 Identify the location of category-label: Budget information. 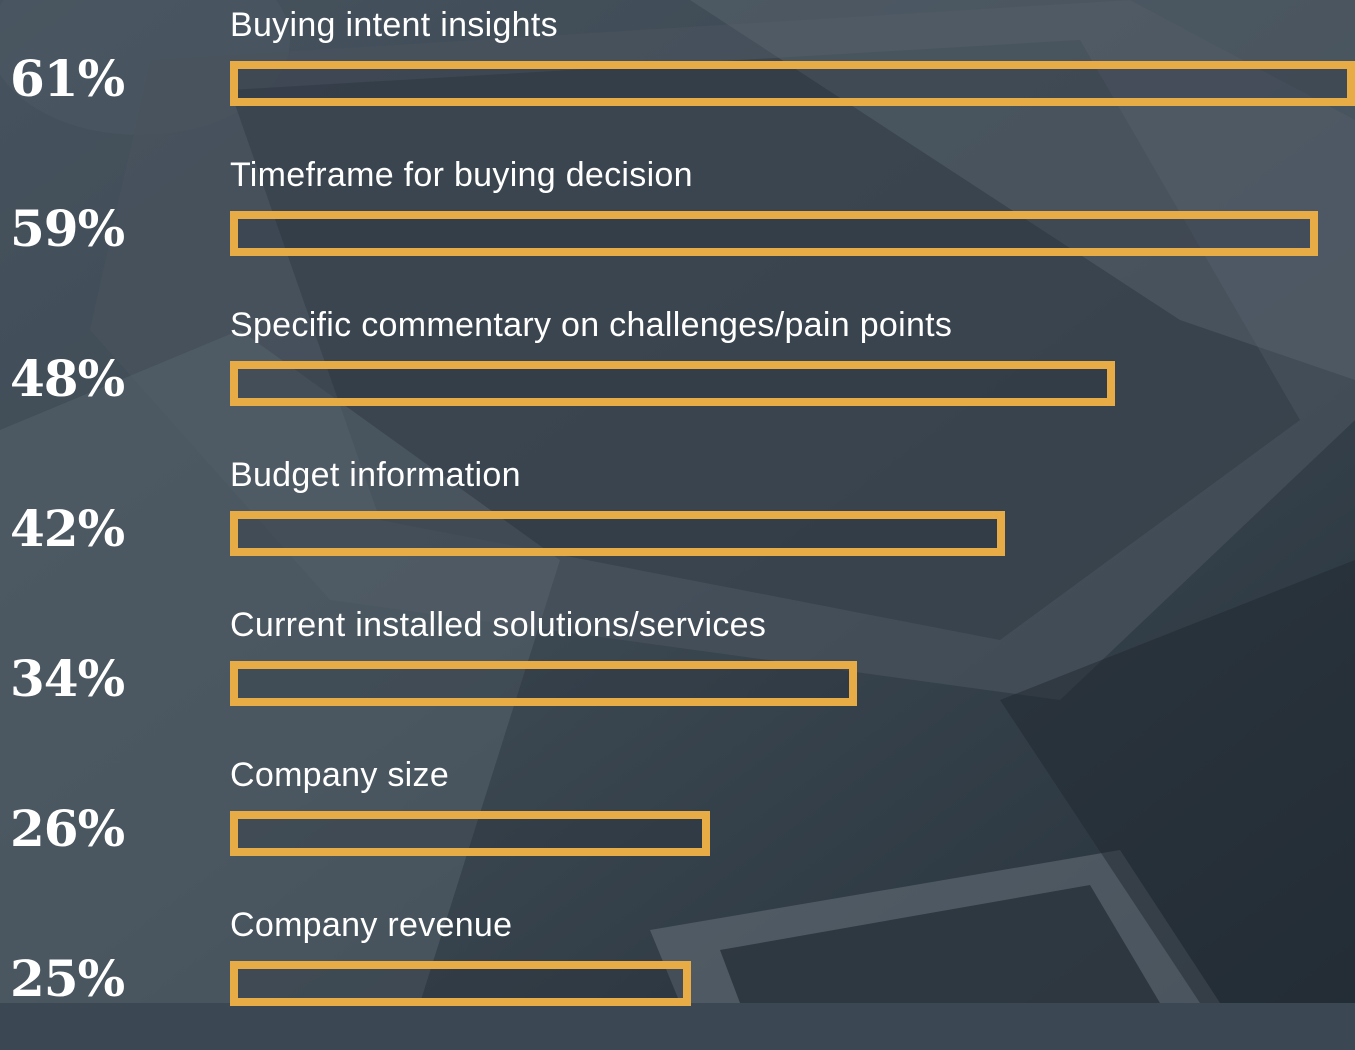
(375, 475).